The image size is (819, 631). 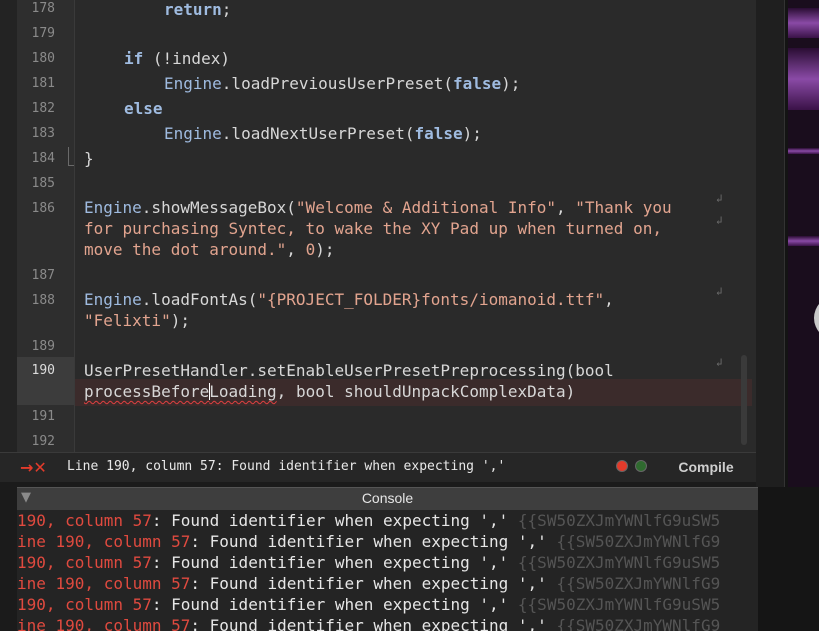 I want to click on line-number: 178, so click(x=43, y=8).